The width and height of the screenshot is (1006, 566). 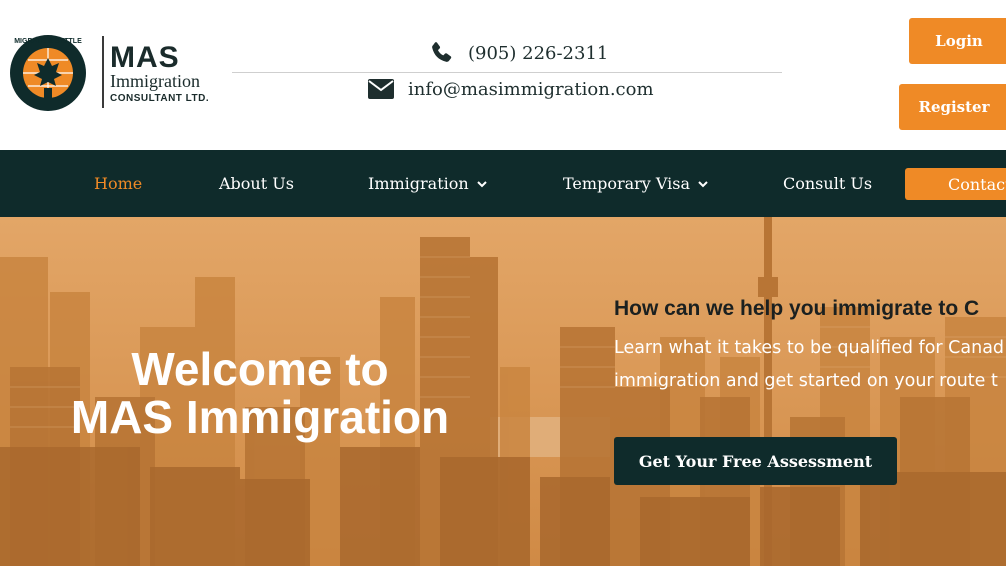 I want to click on login-button: Login, so click(x=957, y=41).